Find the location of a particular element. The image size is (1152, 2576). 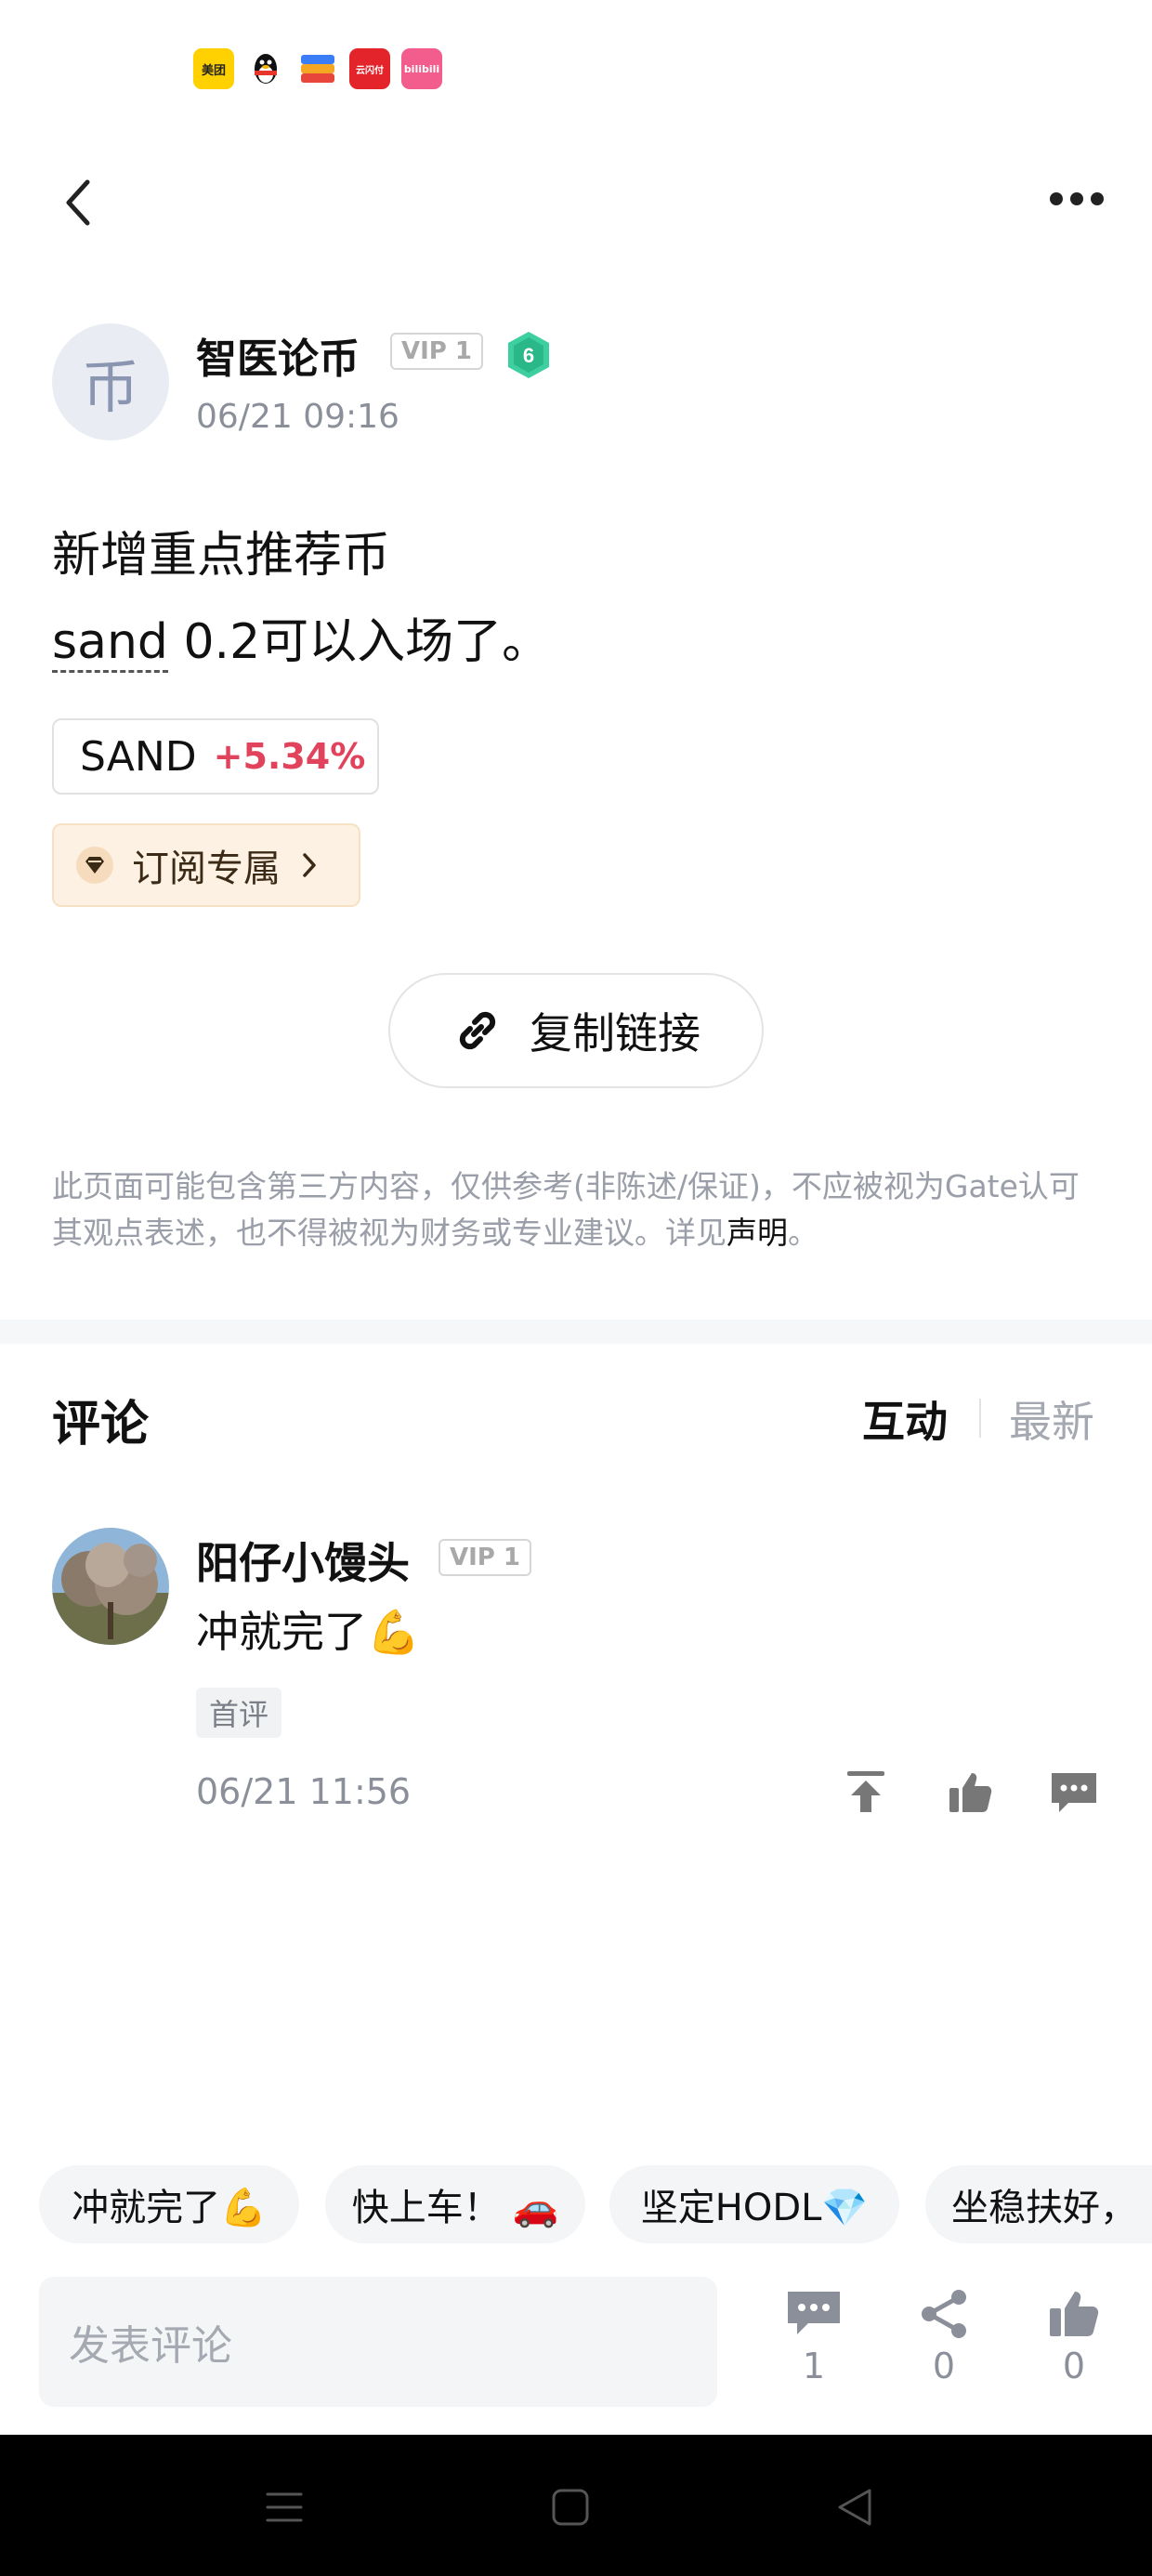

copy-link-label: 复制链接 is located at coordinates (615, 1033).